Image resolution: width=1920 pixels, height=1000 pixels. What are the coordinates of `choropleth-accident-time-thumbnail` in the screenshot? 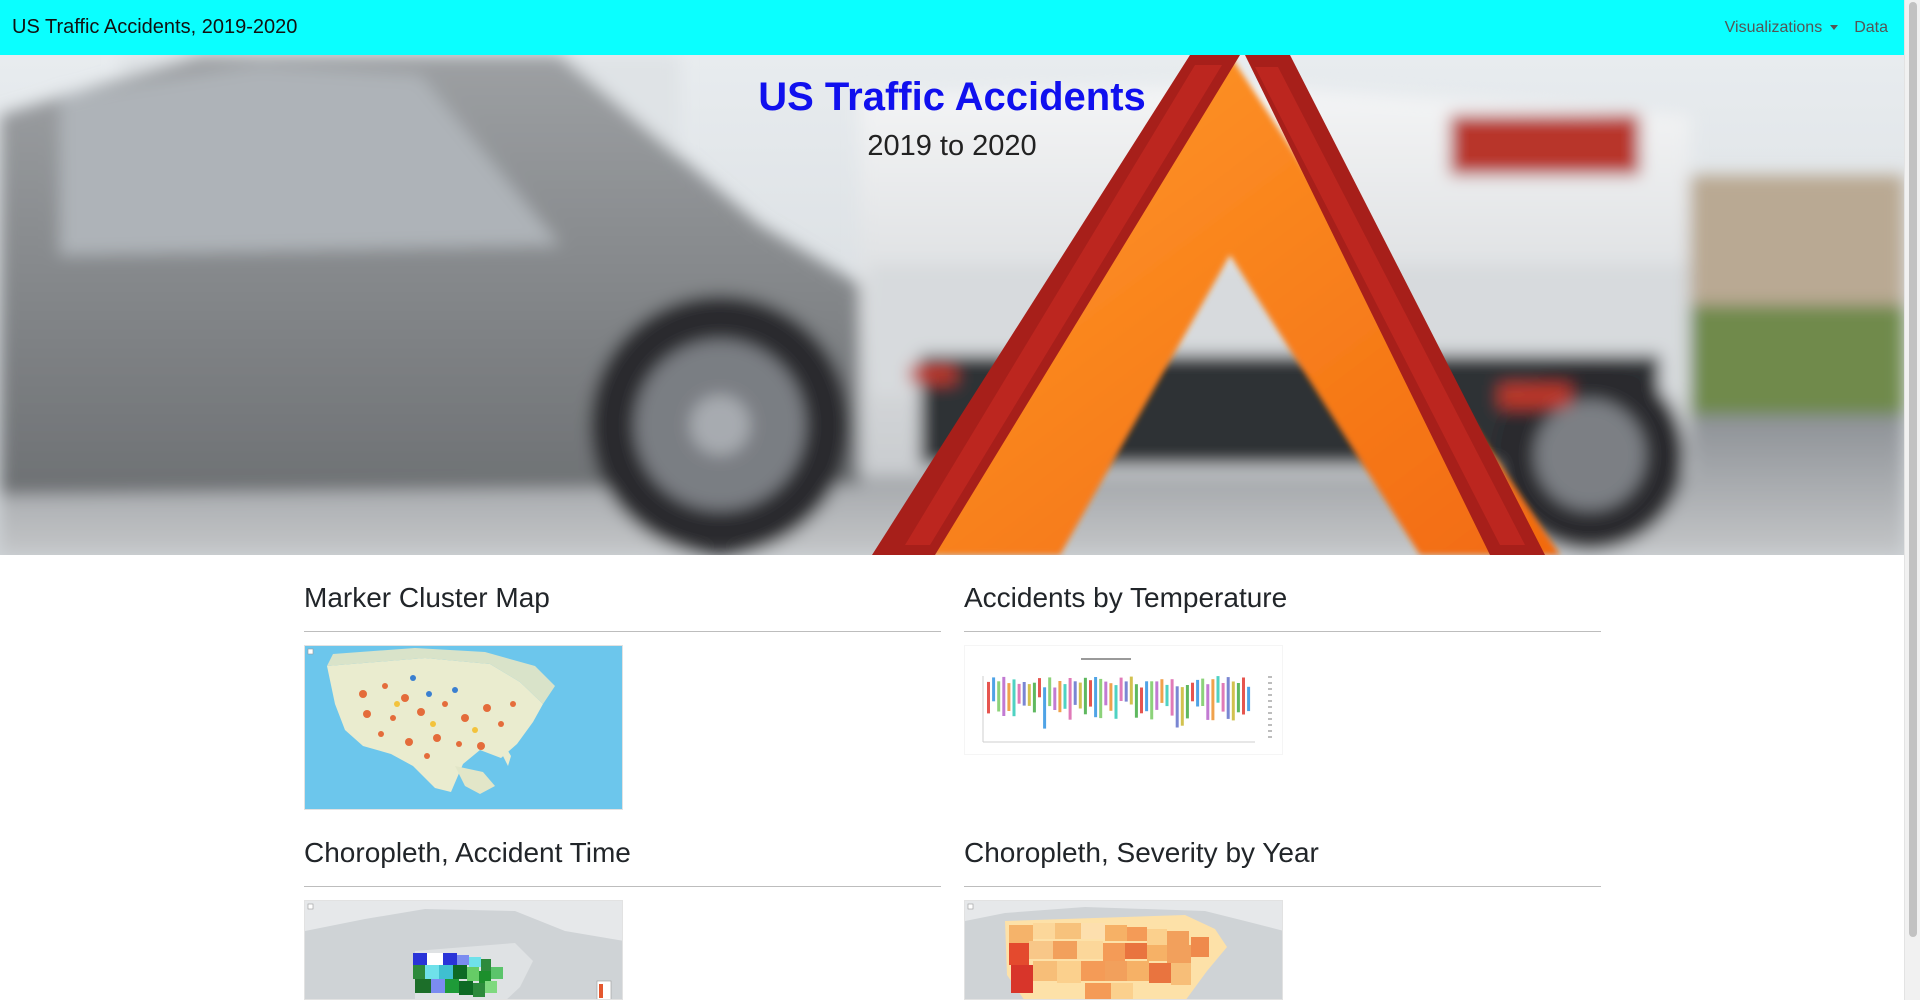 It's located at (463, 950).